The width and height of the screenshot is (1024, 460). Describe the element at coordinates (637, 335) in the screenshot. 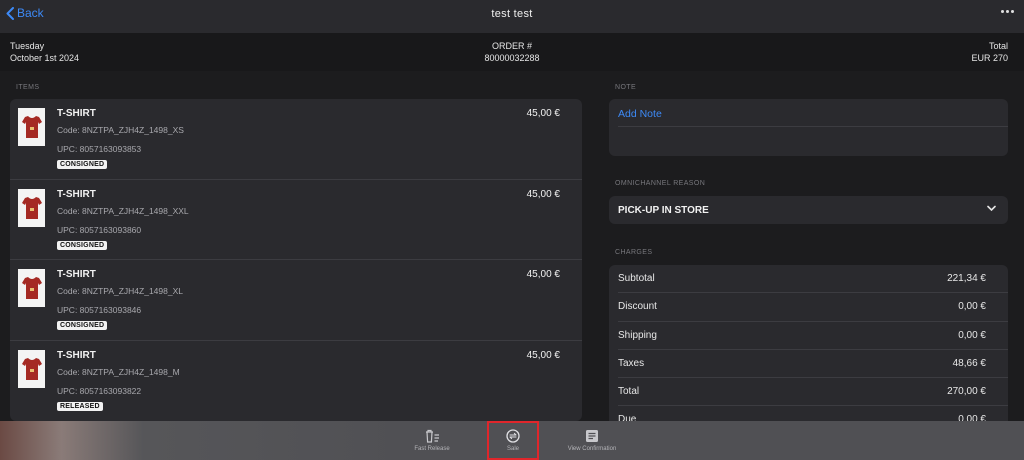

I see `charge-label: Shipping` at that location.